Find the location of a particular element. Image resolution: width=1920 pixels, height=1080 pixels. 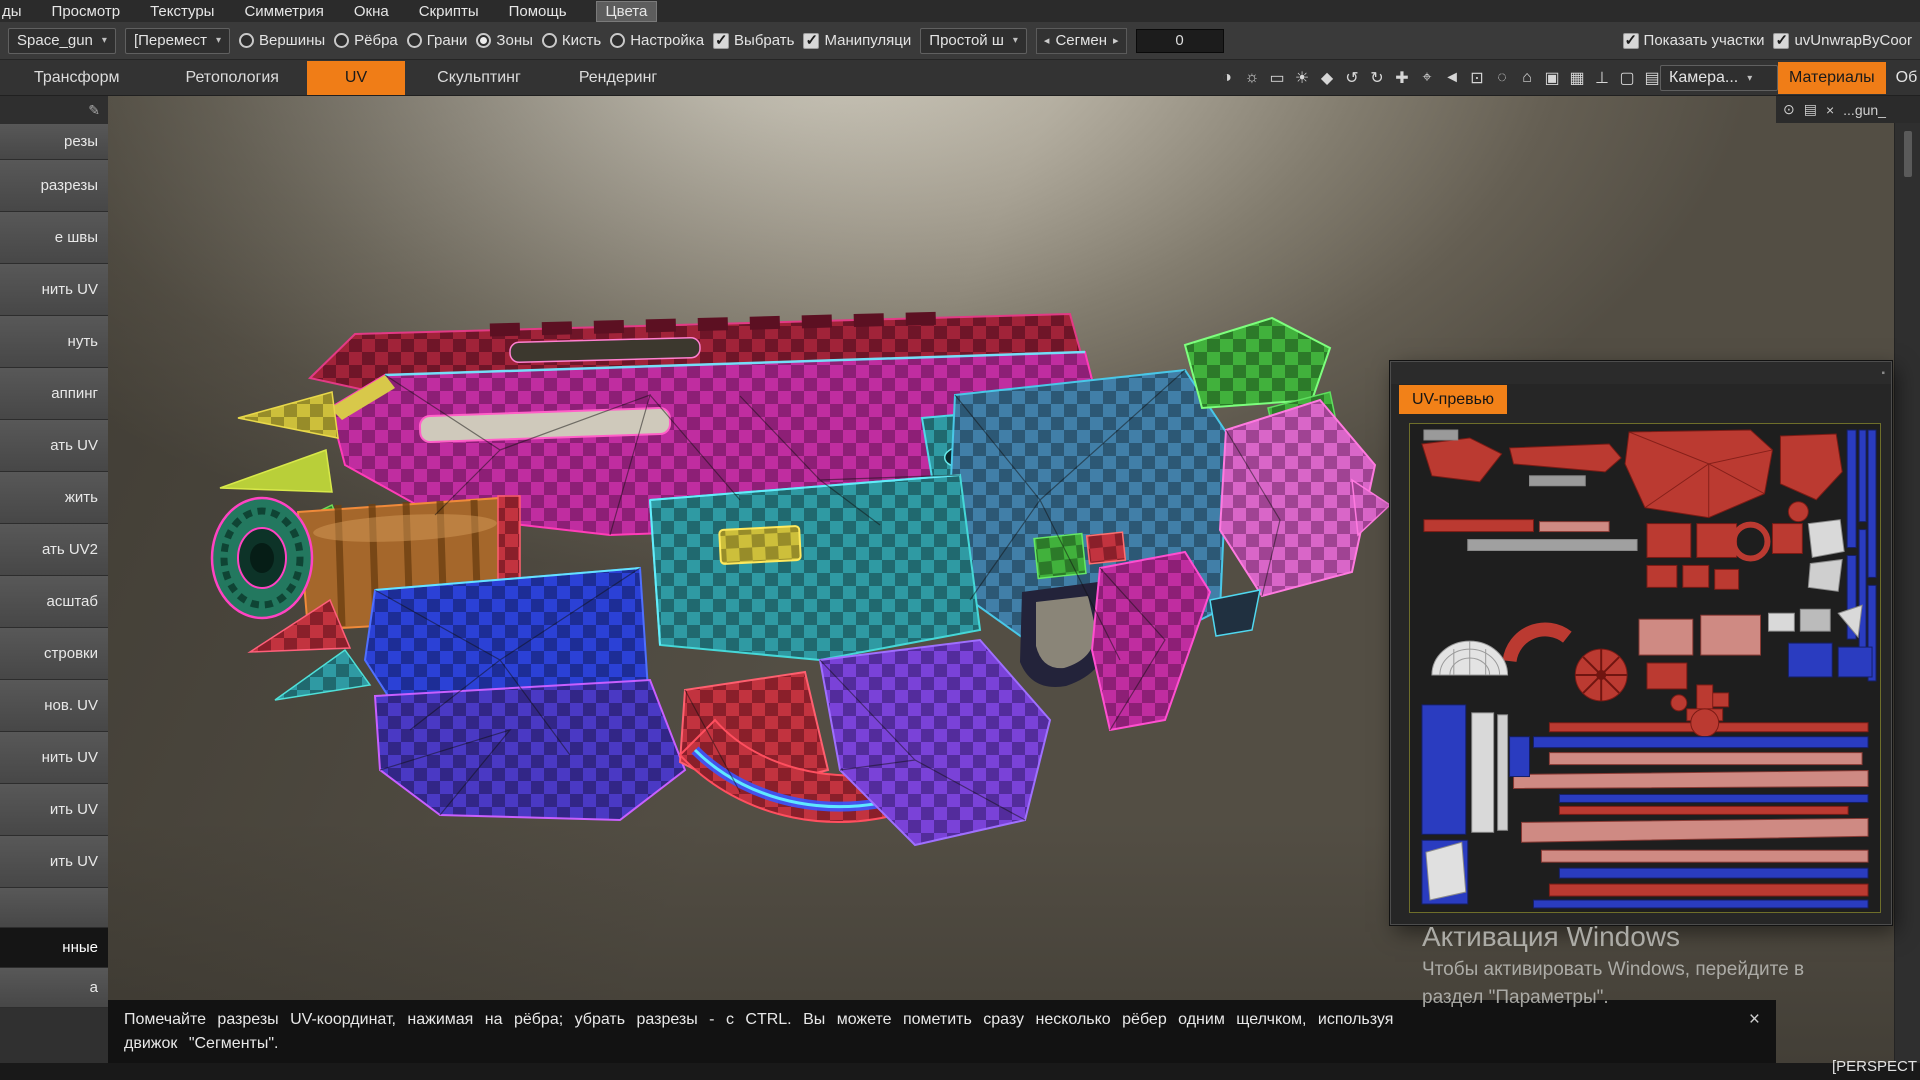

pan-icon: ✚ is located at coordinates (1402, 78).